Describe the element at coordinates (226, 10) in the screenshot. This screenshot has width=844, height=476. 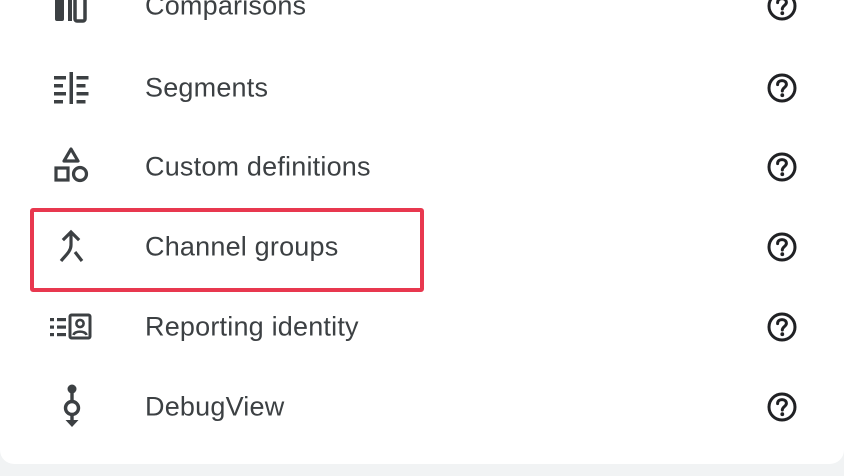
I see `menu-item-label: Comparisons` at that location.